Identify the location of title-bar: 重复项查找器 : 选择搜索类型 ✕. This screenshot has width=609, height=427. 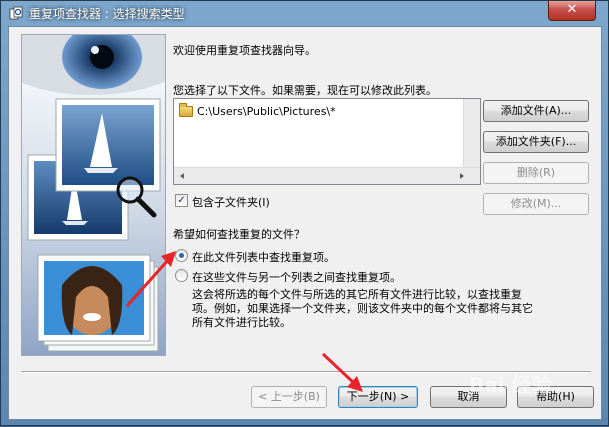
(304, 13).